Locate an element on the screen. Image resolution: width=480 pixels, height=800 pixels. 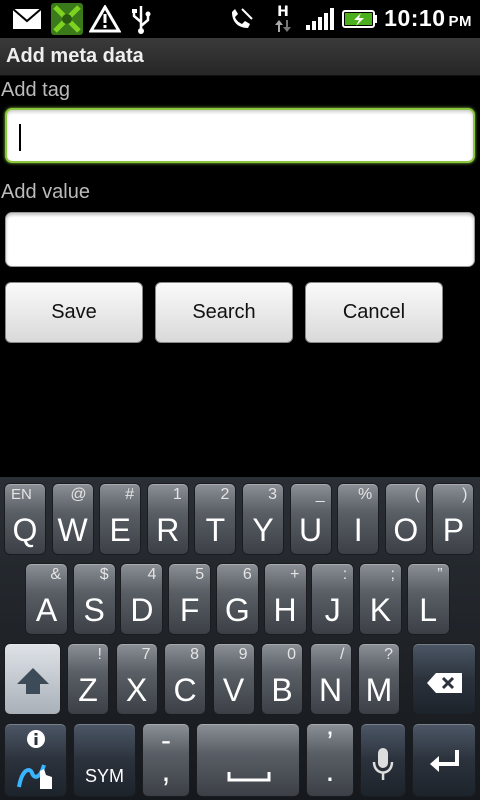
key-label: O is located at coordinates (406, 530).